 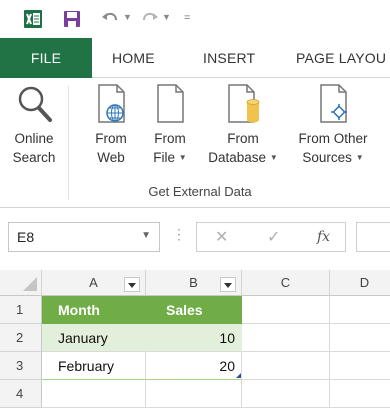 What do you see at coordinates (170, 103) in the screenshot?
I see `file-icon` at bounding box center [170, 103].